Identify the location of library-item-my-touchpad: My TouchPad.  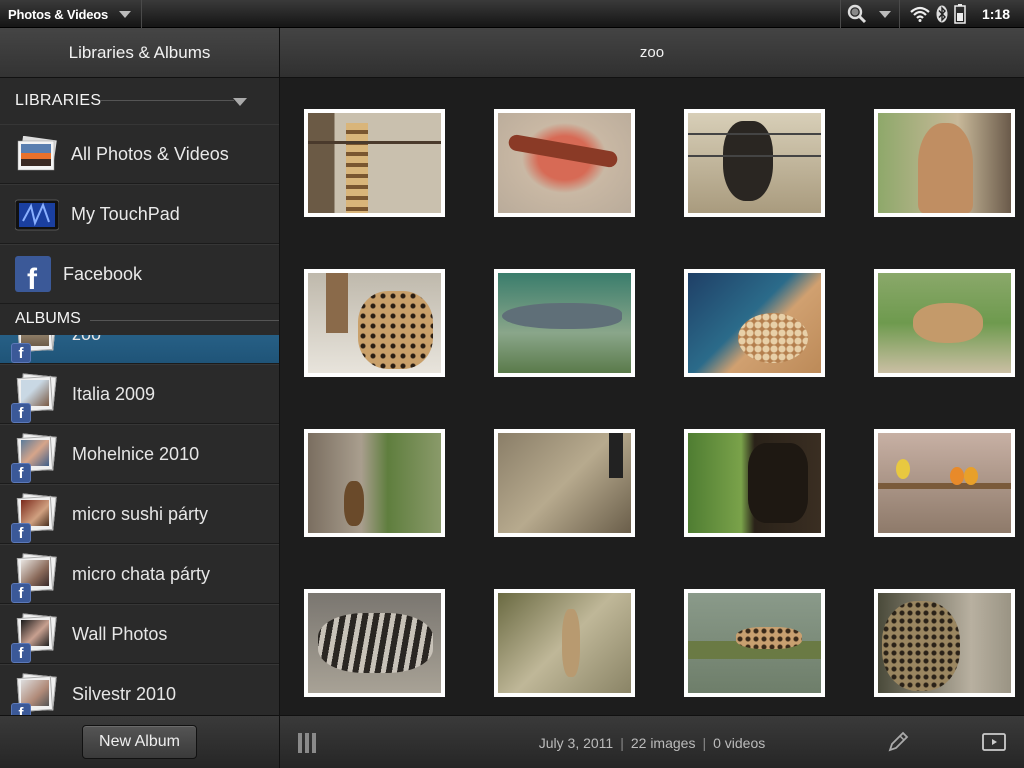
(139, 214).